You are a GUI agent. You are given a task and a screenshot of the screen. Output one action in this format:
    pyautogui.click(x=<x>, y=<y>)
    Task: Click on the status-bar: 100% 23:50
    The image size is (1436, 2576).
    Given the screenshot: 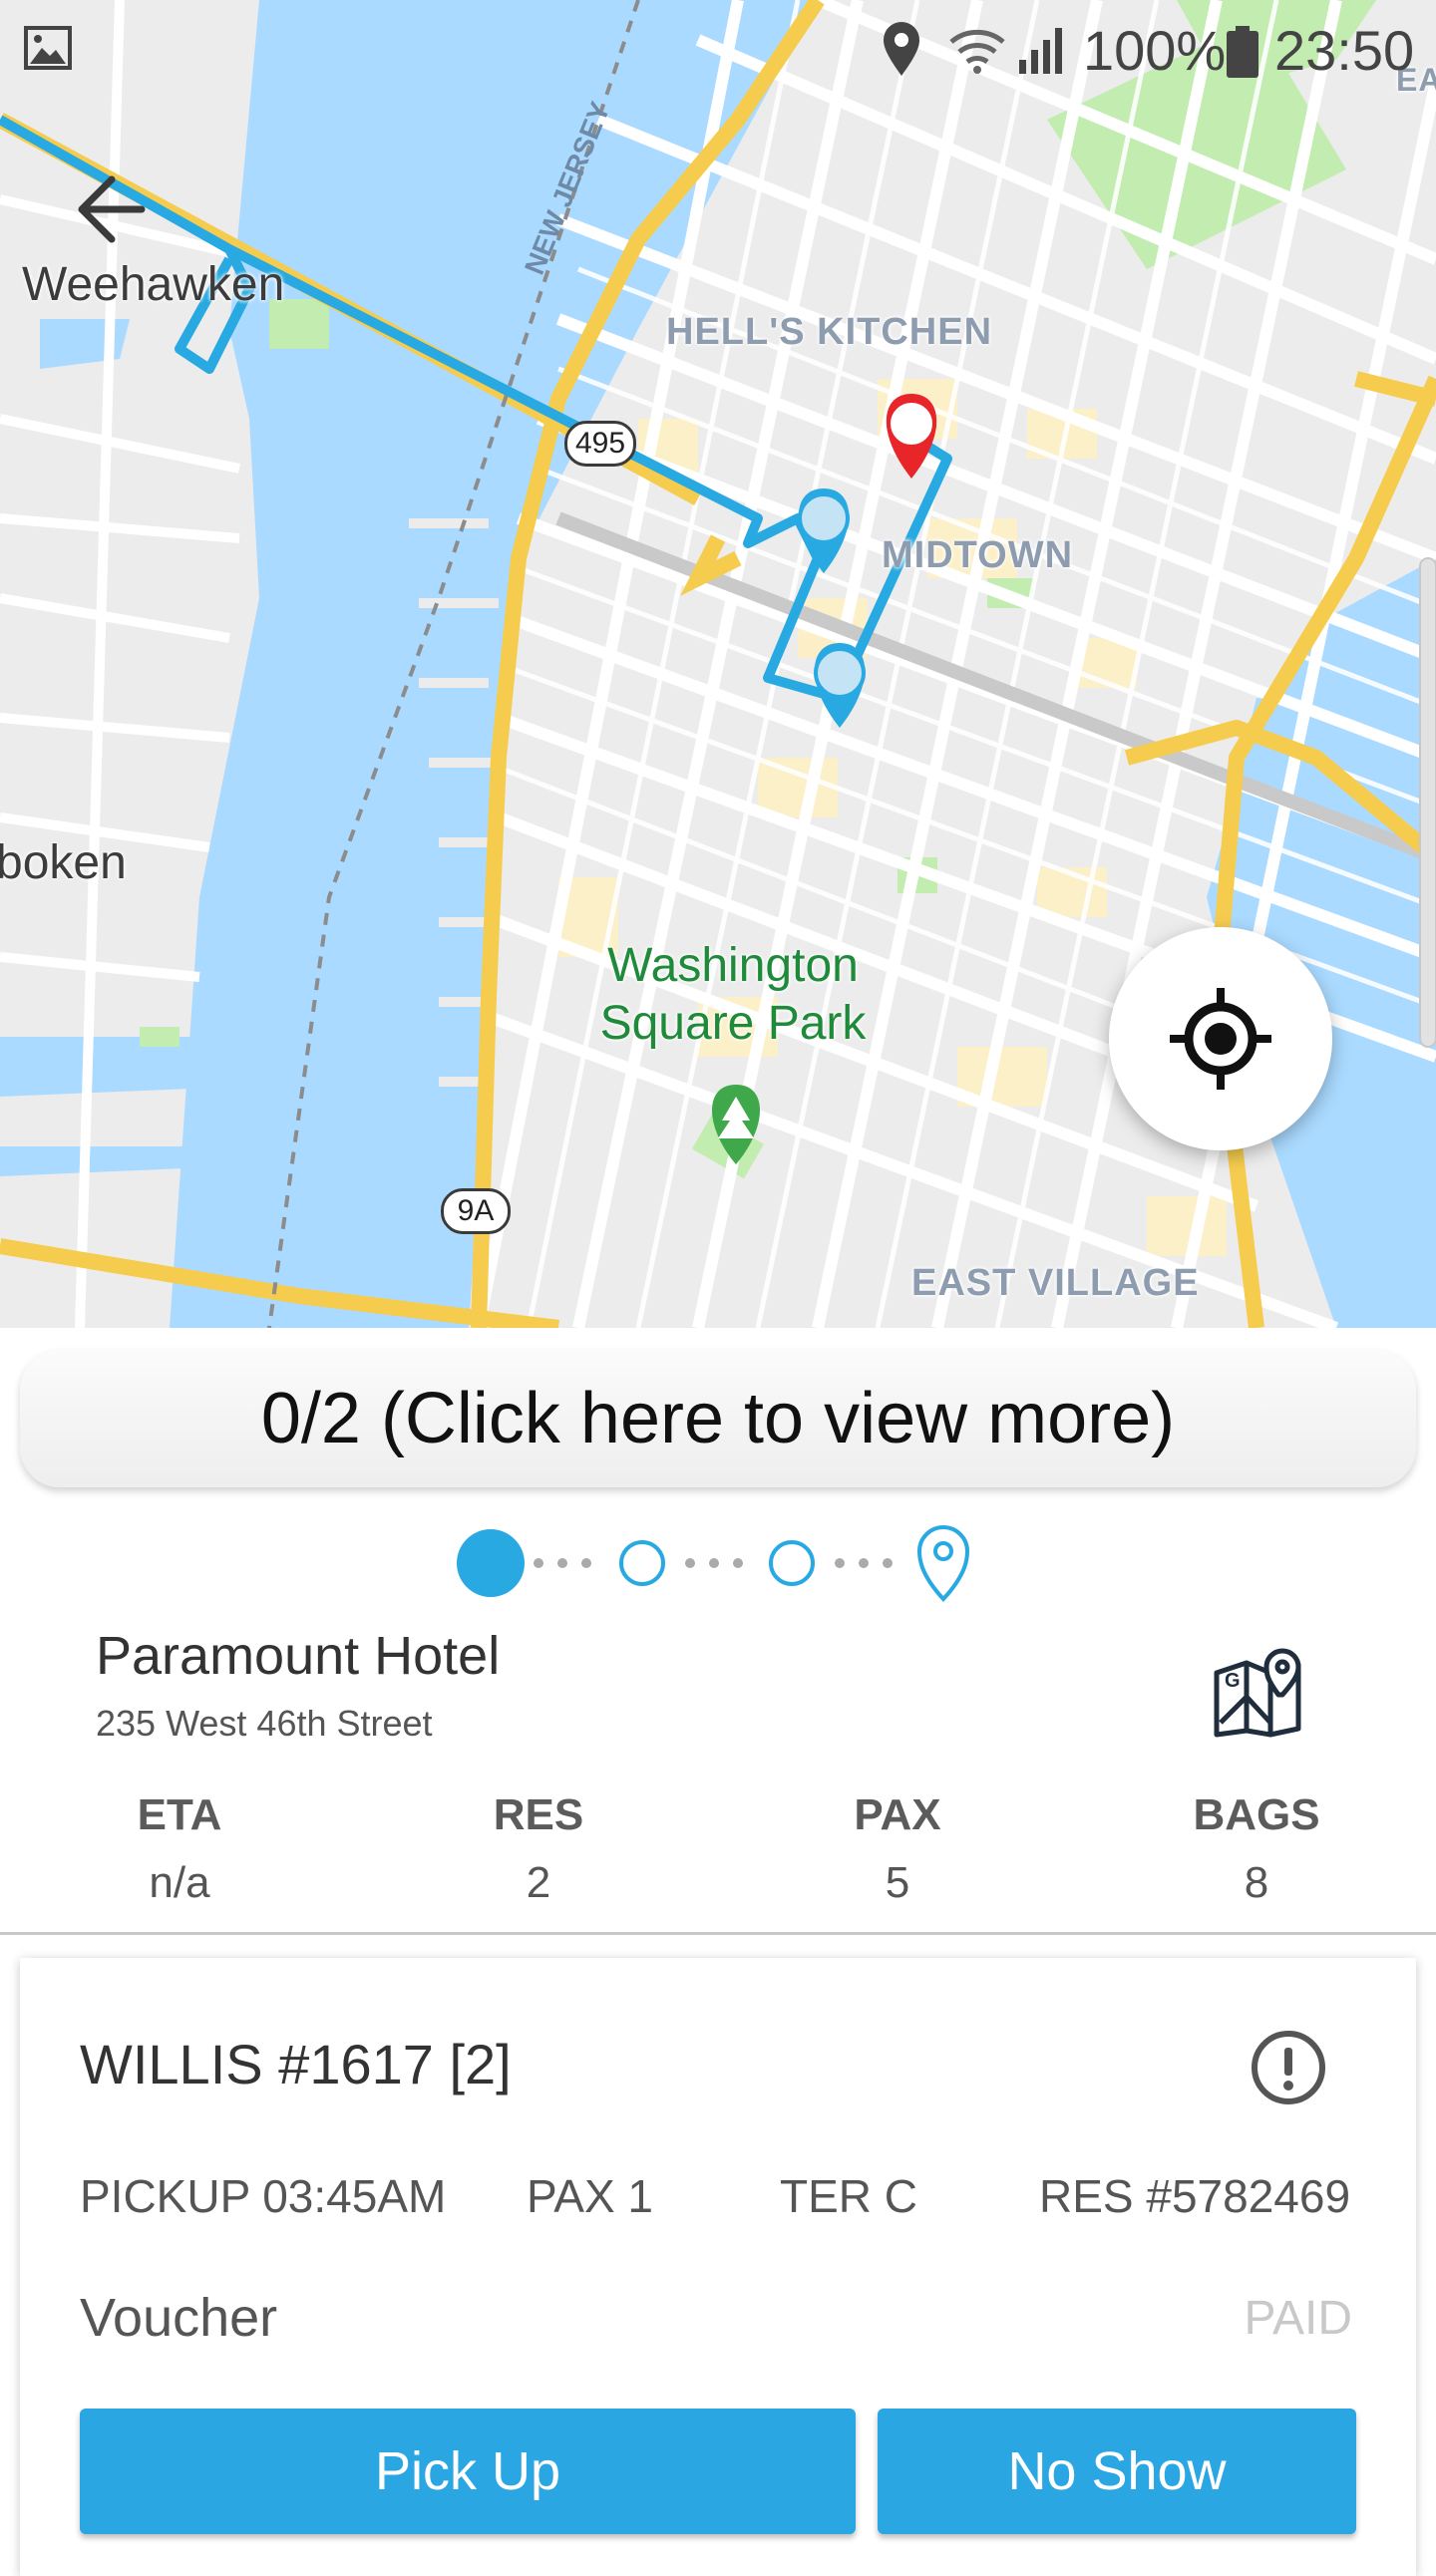 What is the action you would take?
    pyautogui.click(x=718, y=50)
    